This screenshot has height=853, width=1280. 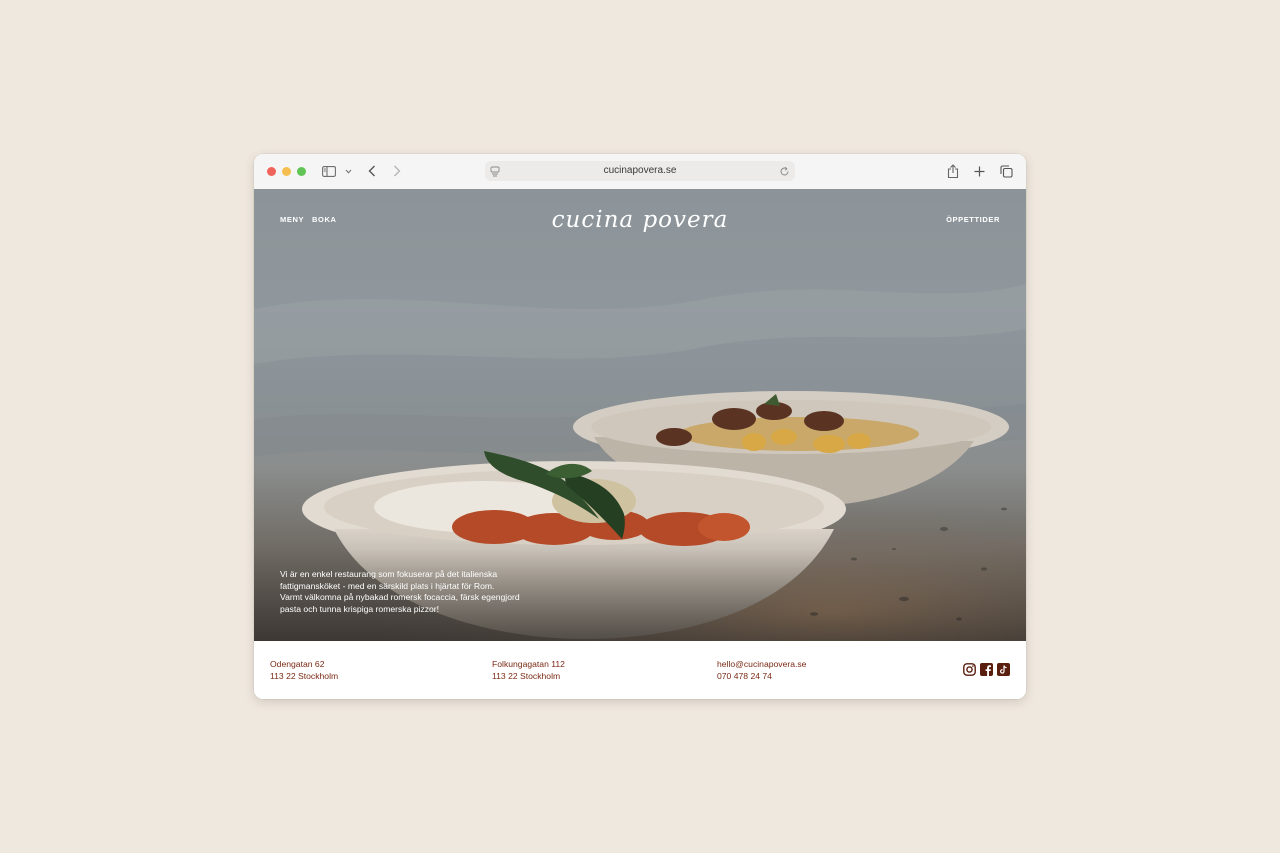 What do you see at coordinates (304, 670) in the screenshot?
I see `location-odengatan: Odengatan 62 113 22 Stockholm` at bounding box center [304, 670].